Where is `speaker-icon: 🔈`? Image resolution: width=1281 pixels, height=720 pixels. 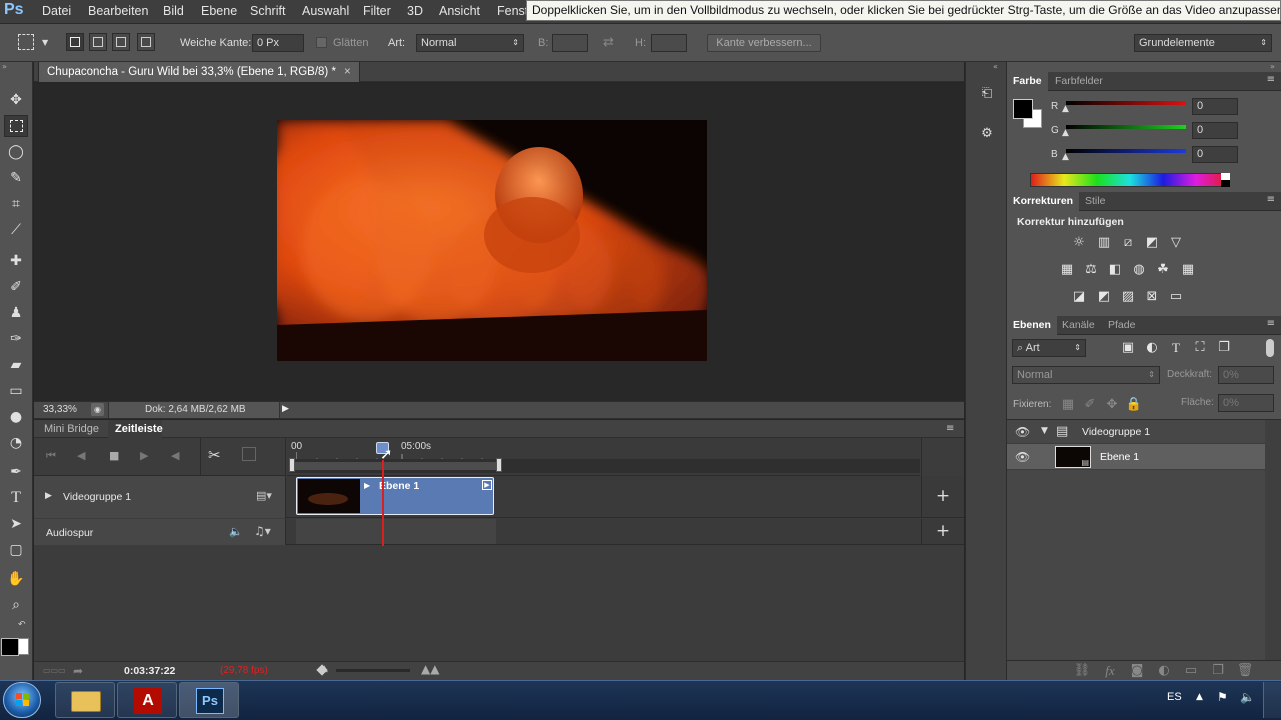 speaker-icon: 🔈 is located at coordinates (236, 531).